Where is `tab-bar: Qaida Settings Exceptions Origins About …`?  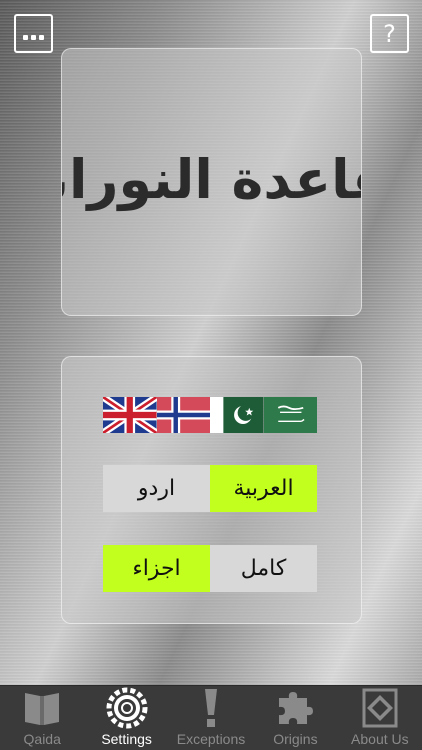
tab-bar: Qaida Settings Exceptions Origins About … is located at coordinates (211, 717).